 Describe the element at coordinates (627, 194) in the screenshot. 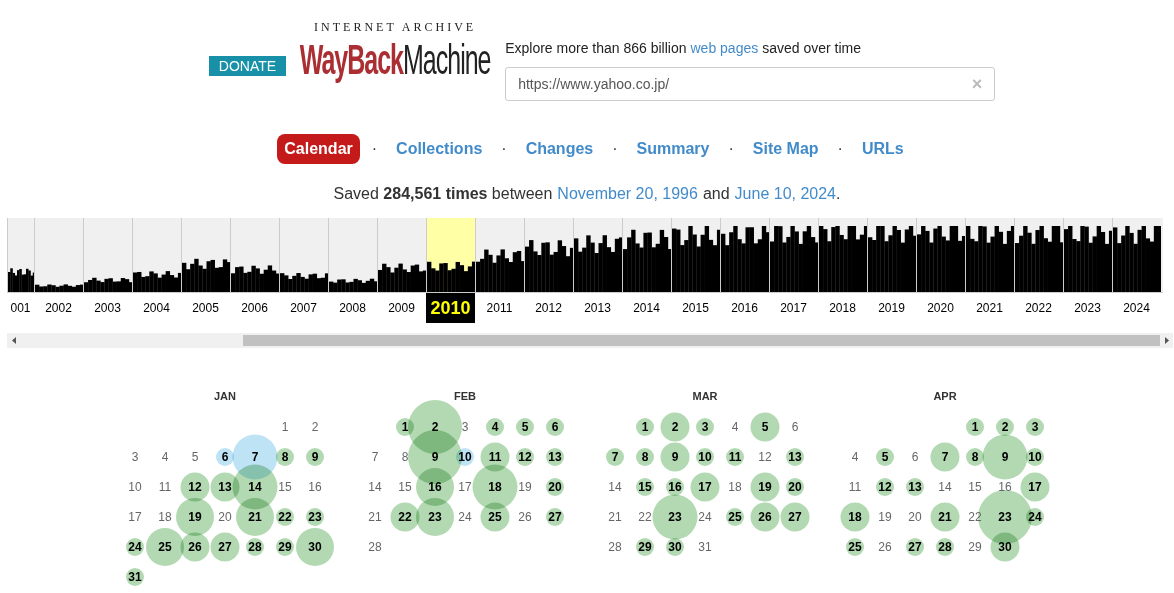

I see `first-capture-link: November 20, 1996` at that location.